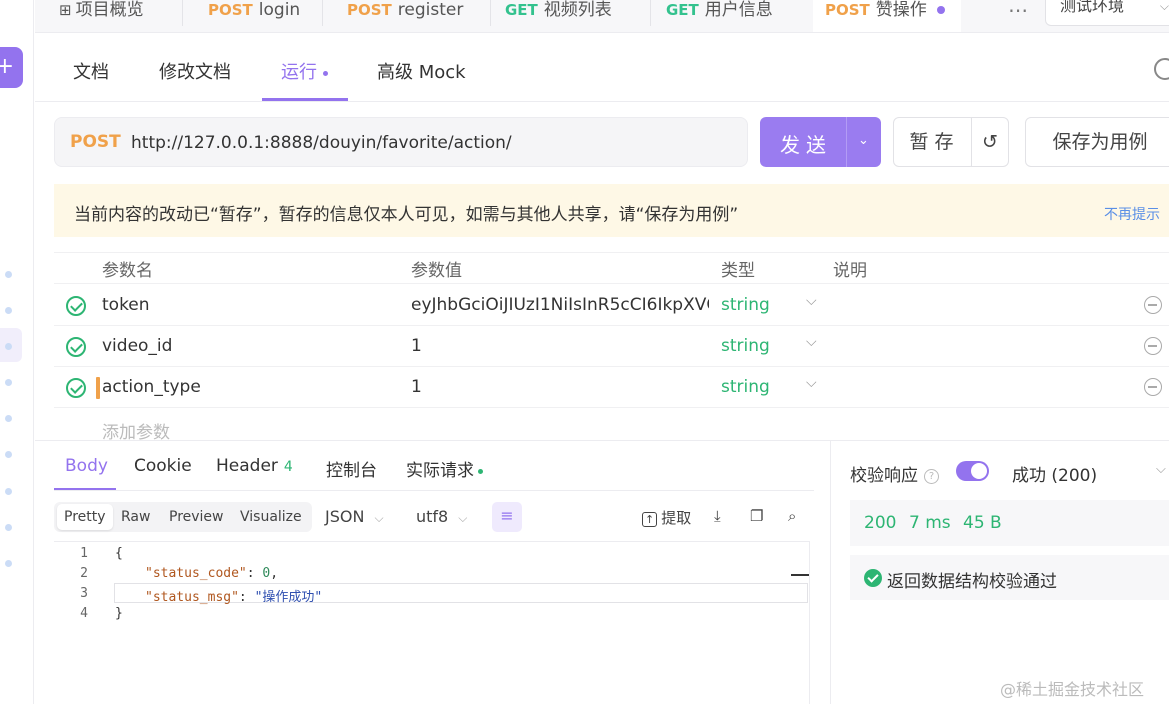  I want to click on tab-body: Body, so click(86, 466).